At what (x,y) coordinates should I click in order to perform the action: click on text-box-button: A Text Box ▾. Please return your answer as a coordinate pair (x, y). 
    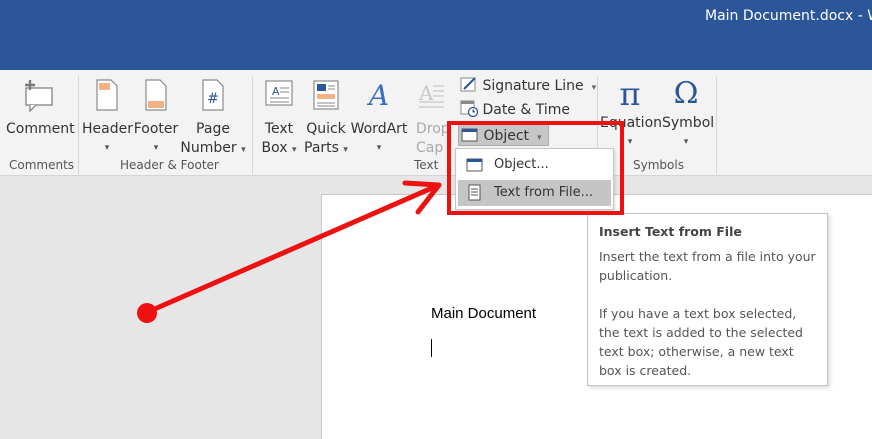
    Looking at the image, I should click on (279, 119).